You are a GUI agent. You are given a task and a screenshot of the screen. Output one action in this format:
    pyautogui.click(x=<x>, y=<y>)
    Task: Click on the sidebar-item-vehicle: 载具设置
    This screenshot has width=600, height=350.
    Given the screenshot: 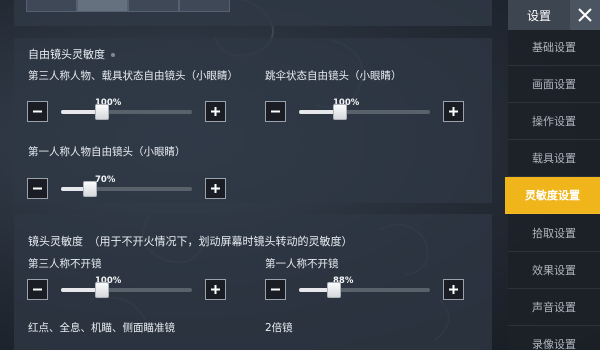 What is the action you would take?
    pyautogui.click(x=554, y=158)
    